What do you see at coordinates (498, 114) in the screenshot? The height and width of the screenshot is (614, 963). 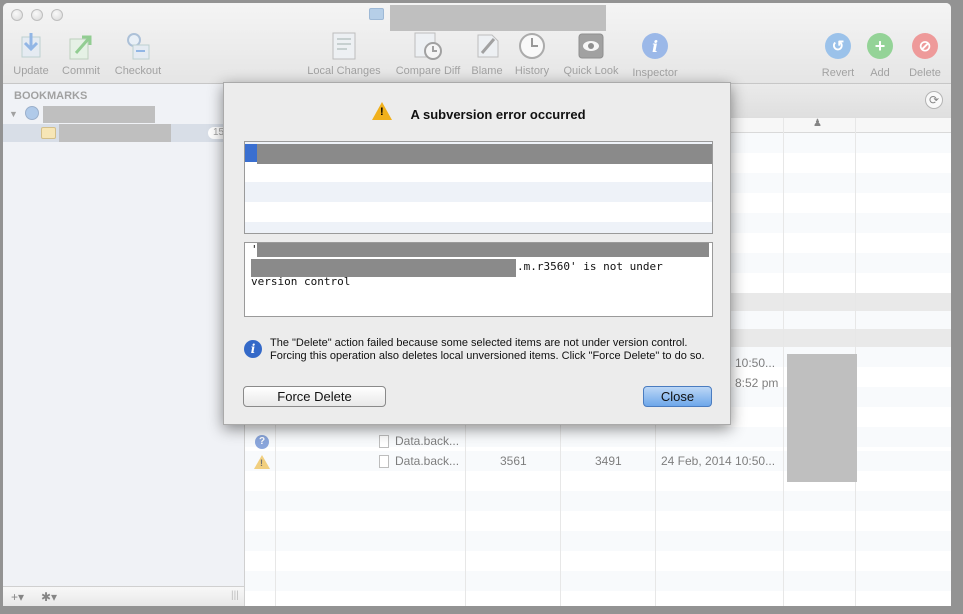 I see `dialog-title: A subversion error occurred` at bounding box center [498, 114].